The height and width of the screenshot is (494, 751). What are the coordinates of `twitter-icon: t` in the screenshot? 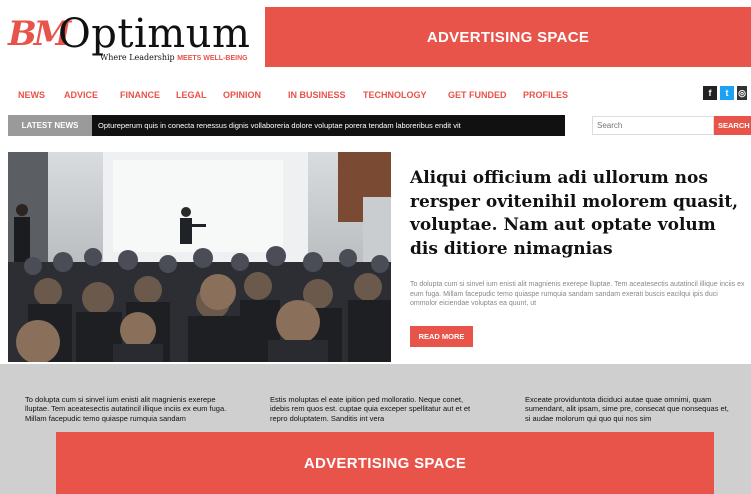 It's located at (727, 93).